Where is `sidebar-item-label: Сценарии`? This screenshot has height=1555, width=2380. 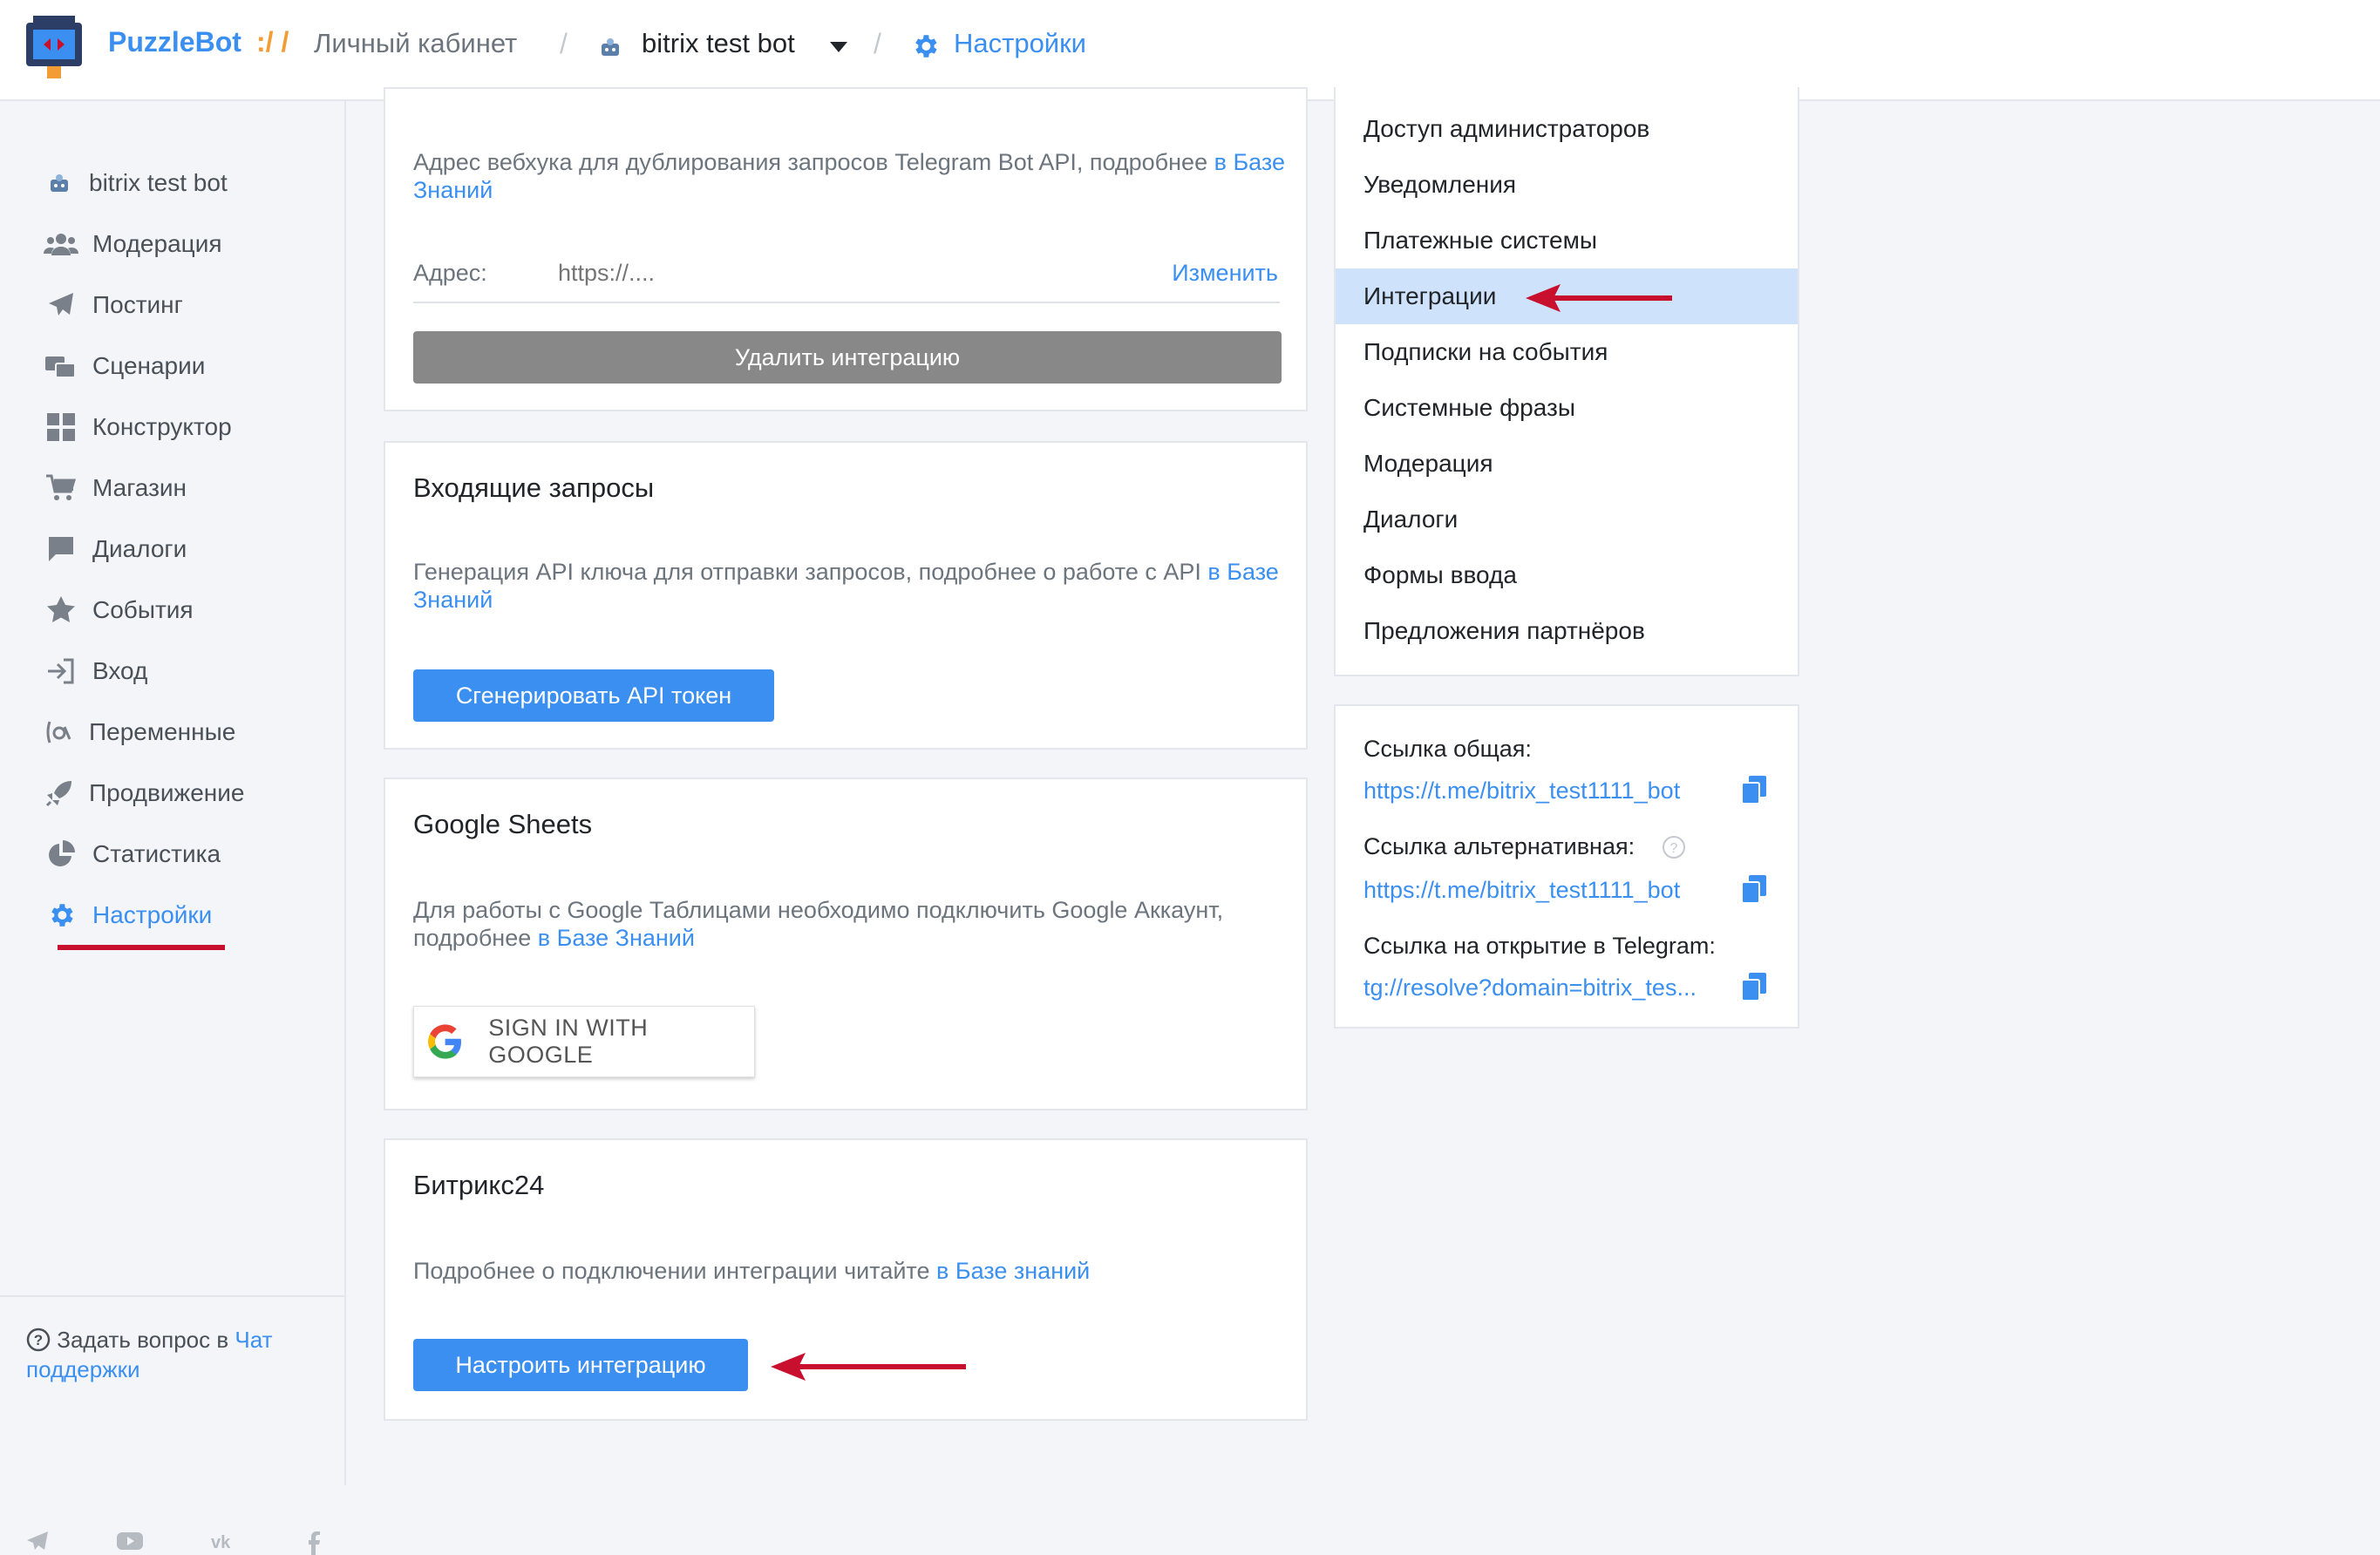
sidebar-item-label: Сценарии is located at coordinates (149, 365).